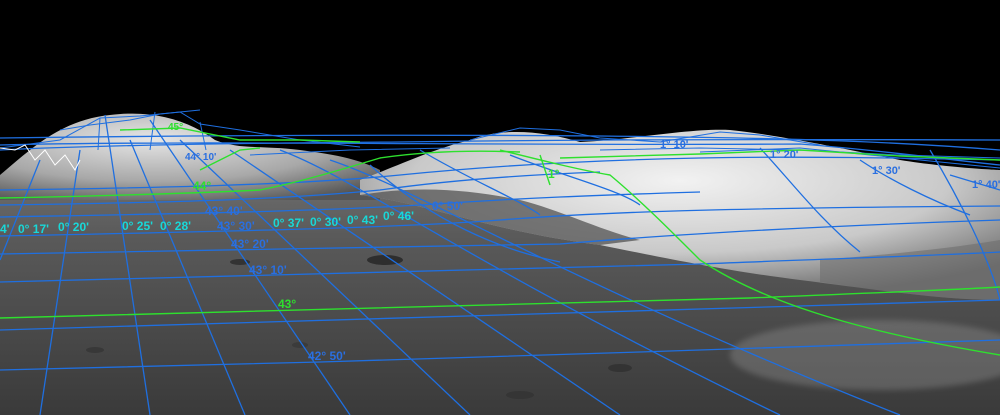 This screenshot has width=1000, height=415. What do you see at coordinates (886, 171) in the screenshot?
I see `far-label: 1° 30'` at bounding box center [886, 171].